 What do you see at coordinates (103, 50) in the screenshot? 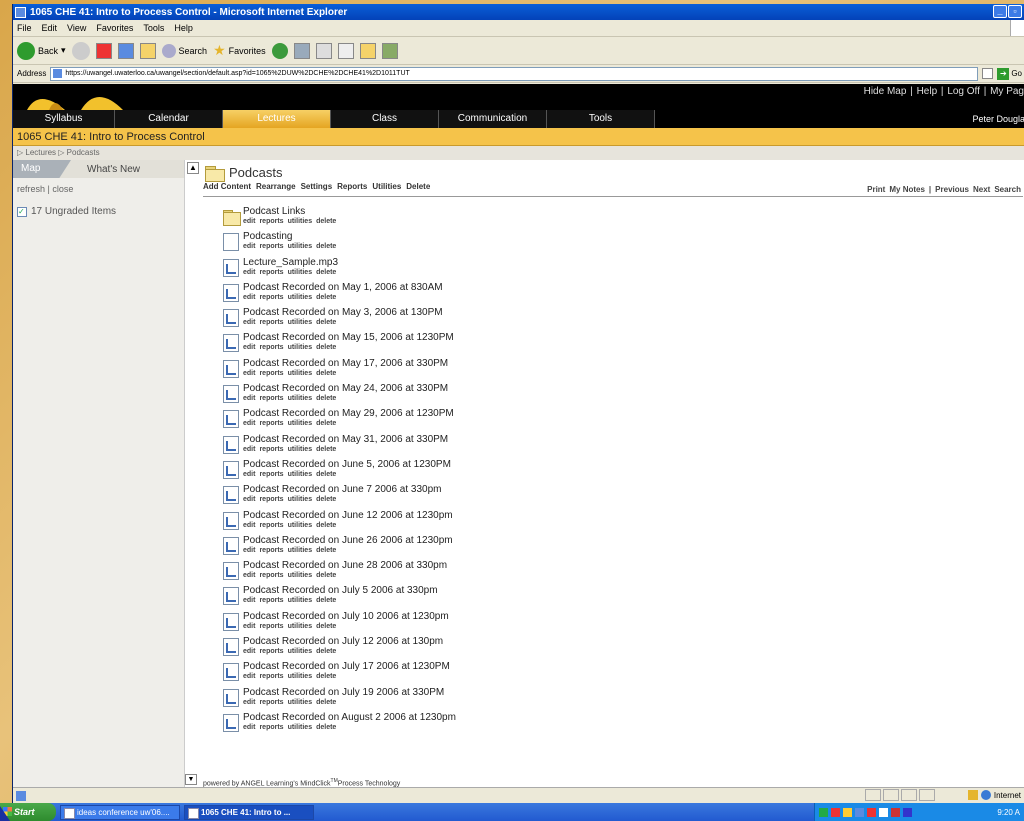
I see `stop-icon` at bounding box center [103, 50].